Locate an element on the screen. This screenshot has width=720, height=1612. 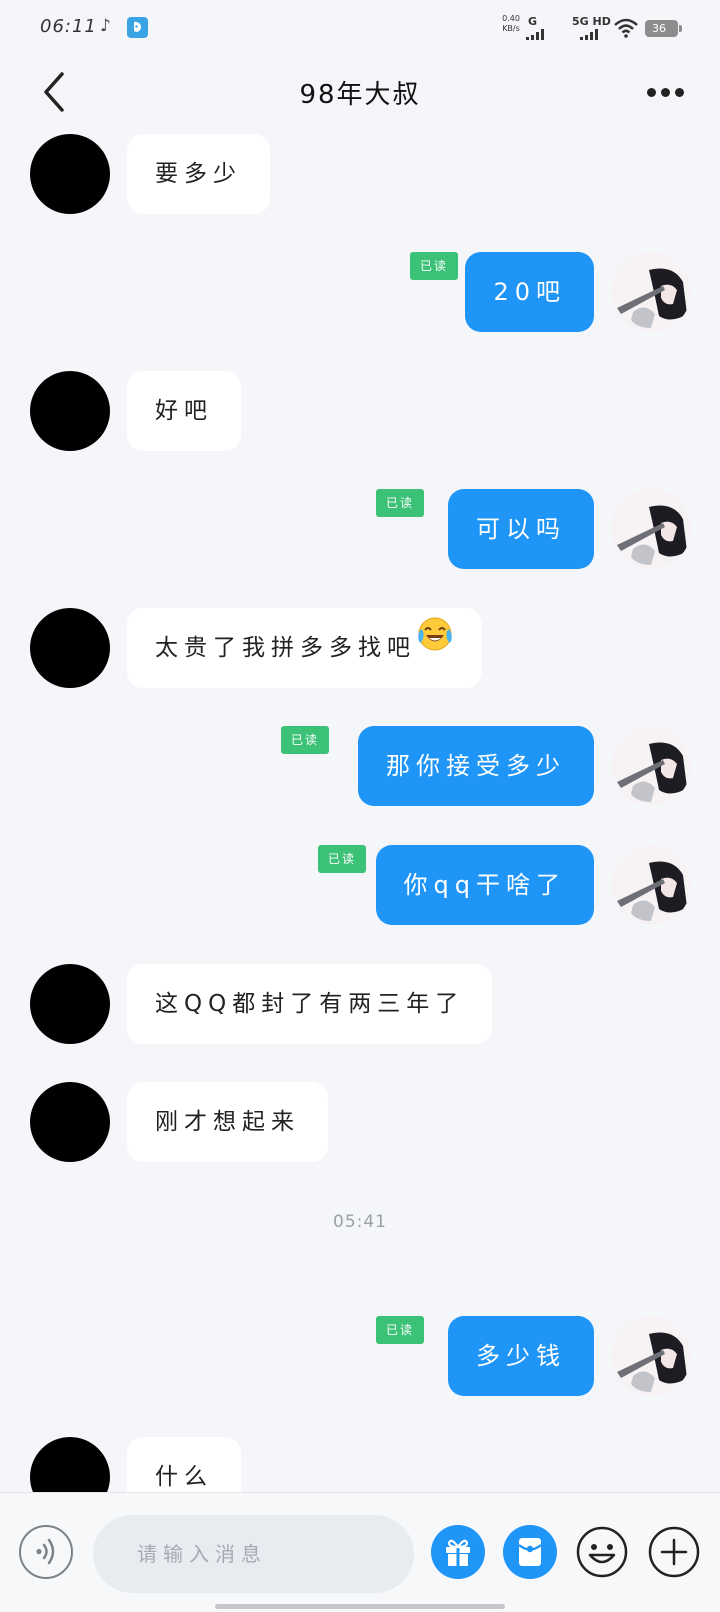
voice-icon is located at coordinates (45, 1551).